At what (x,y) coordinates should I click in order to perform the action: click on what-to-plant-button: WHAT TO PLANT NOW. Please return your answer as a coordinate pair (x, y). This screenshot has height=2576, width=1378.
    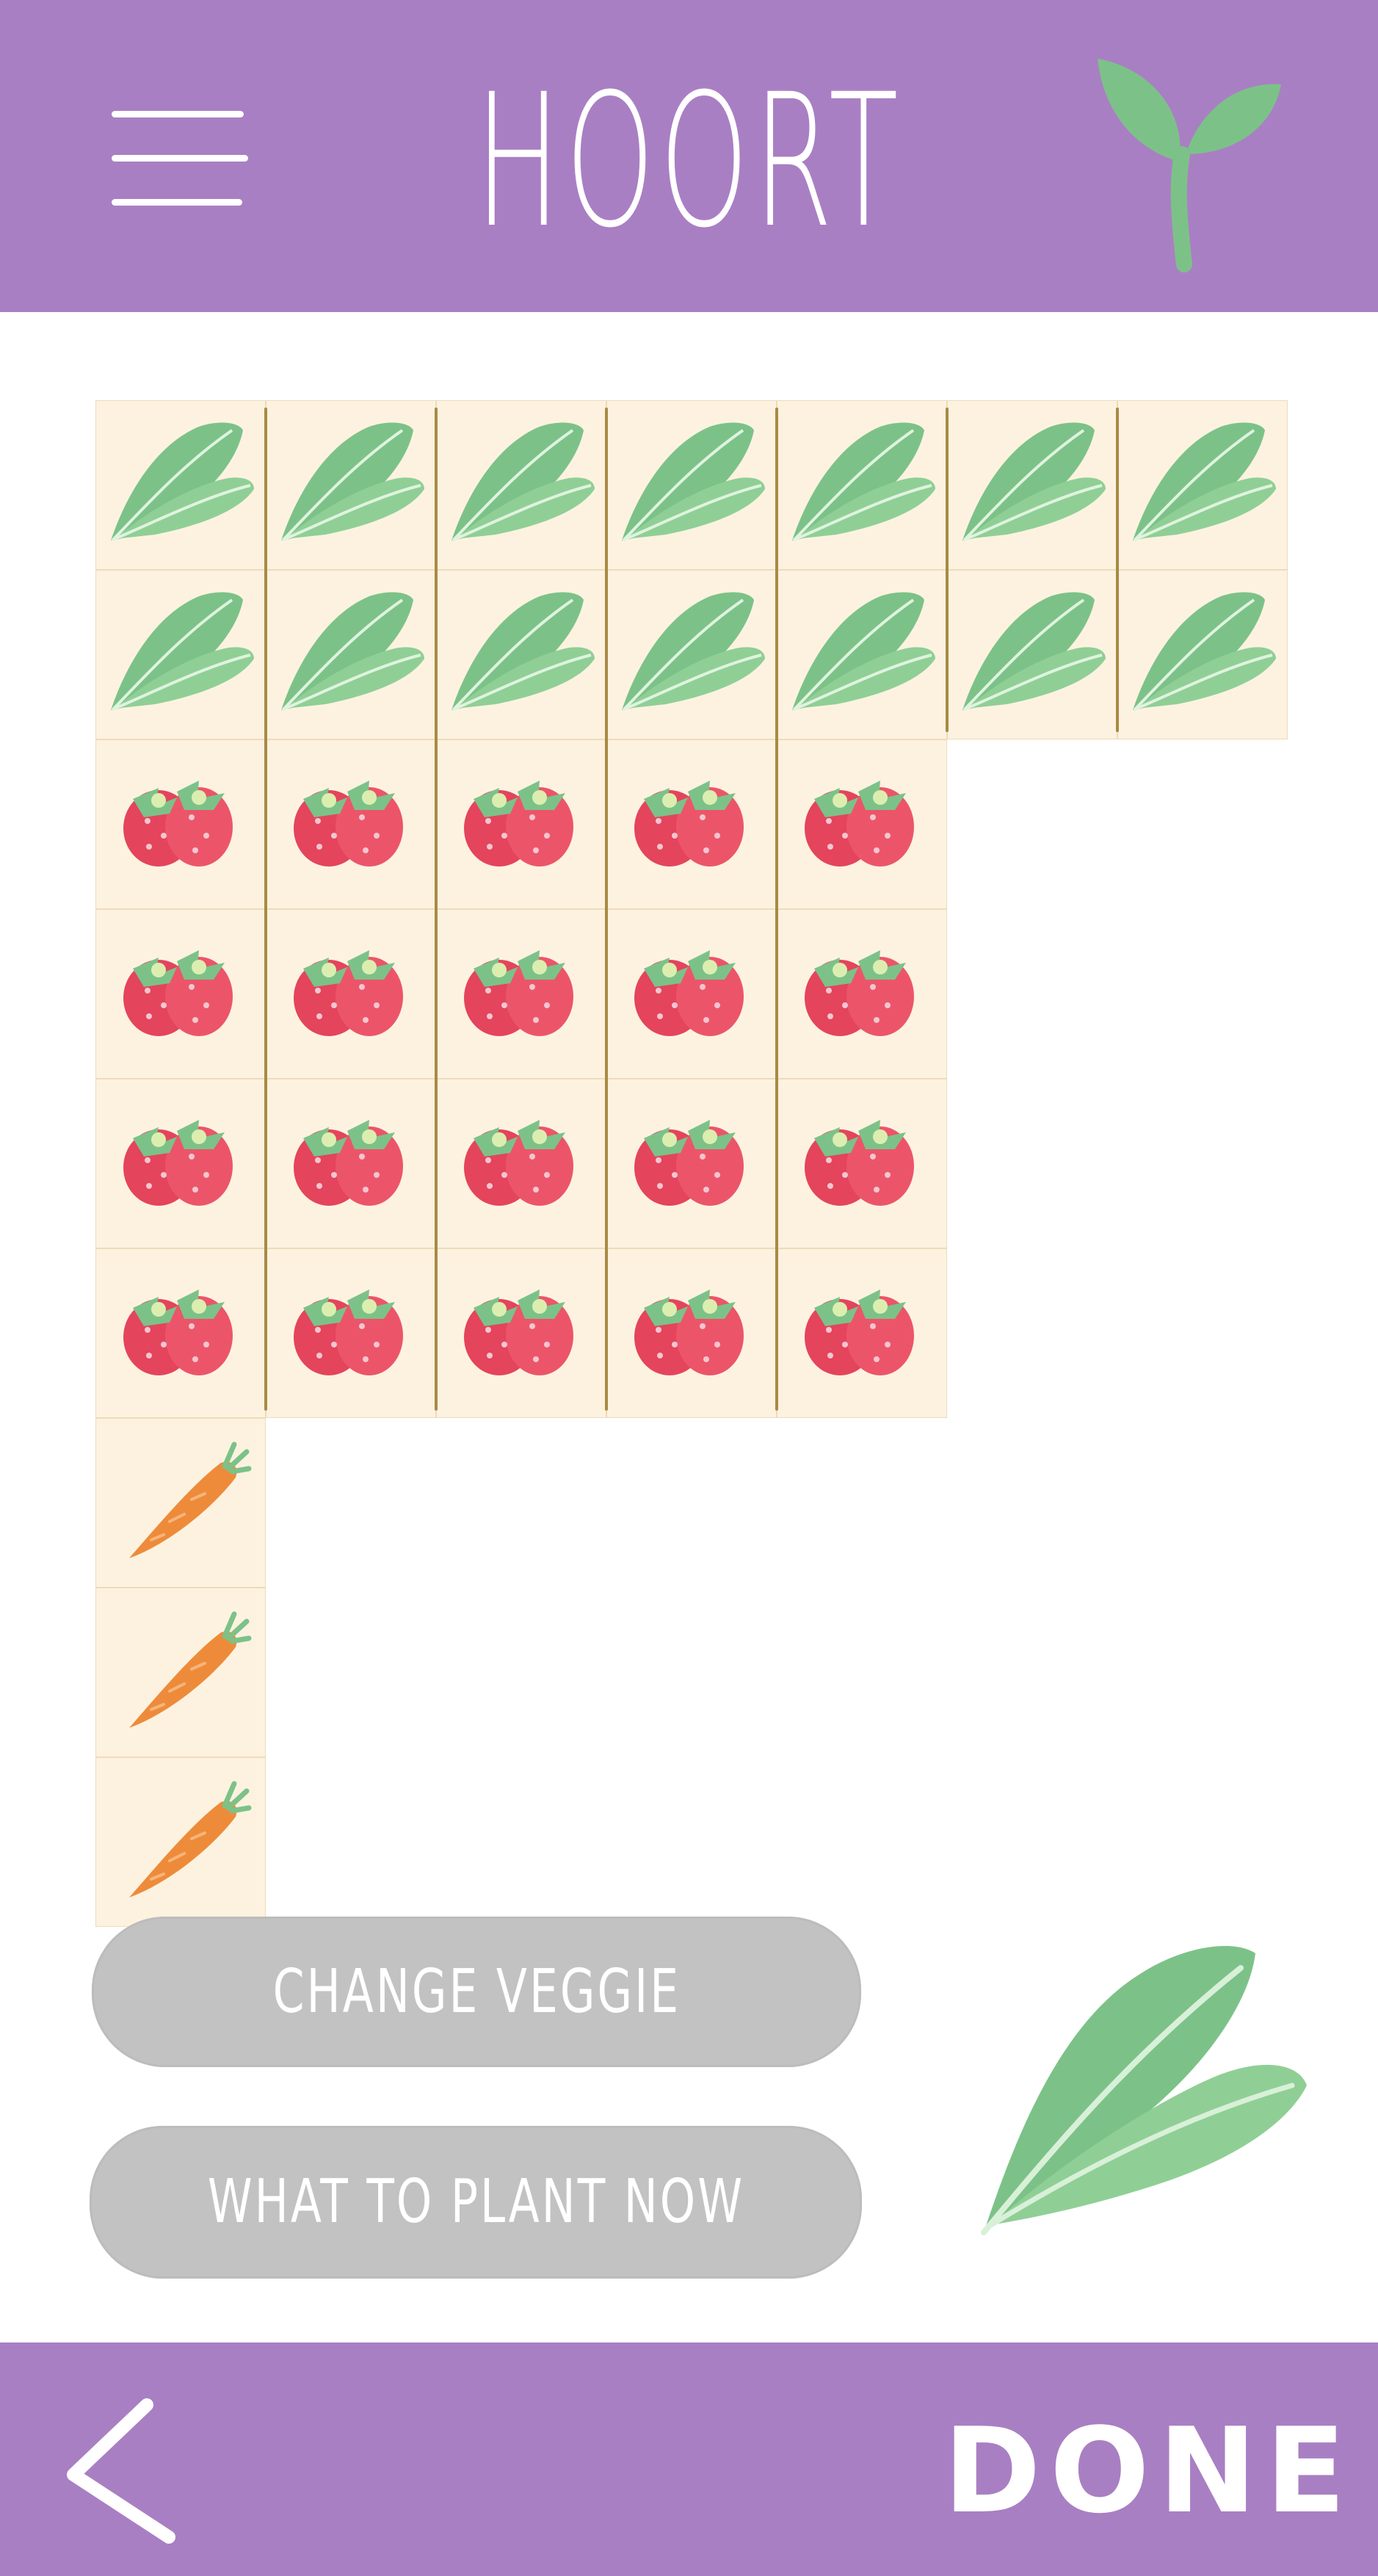
    Looking at the image, I should click on (476, 2202).